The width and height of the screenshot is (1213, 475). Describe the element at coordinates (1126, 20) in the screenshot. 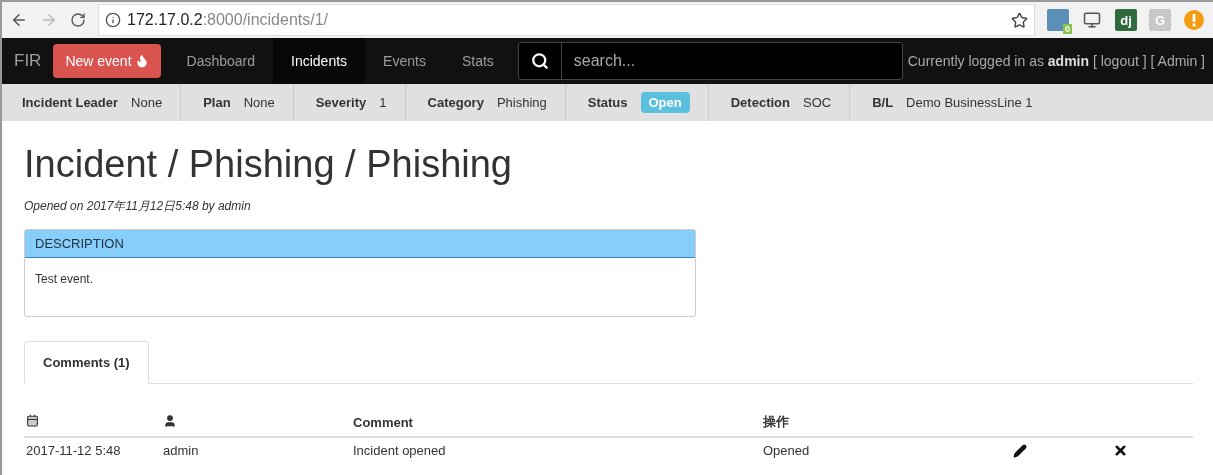

I see `extension-icon: dj` at that location.